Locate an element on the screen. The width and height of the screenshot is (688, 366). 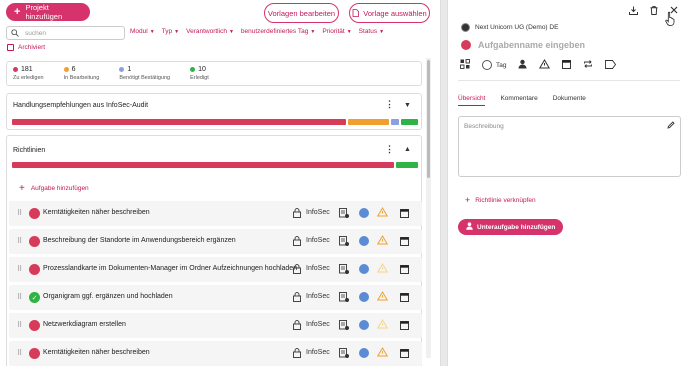
filter-label: Status is located at coordinates (368, 31).